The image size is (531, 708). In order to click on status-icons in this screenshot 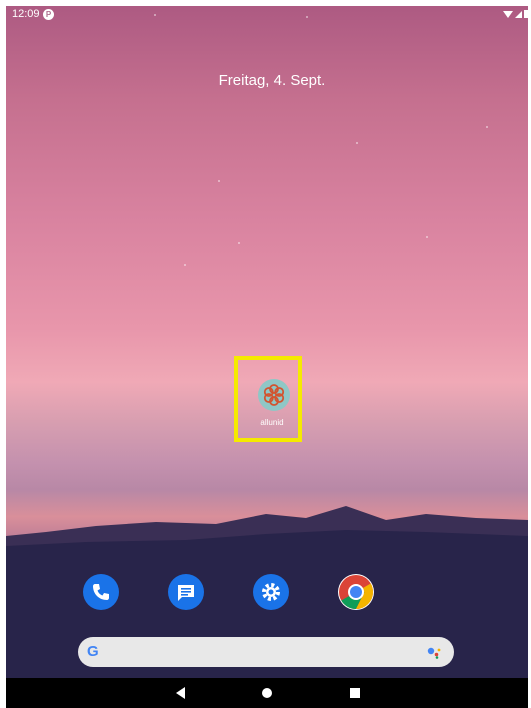, I will do `click(515, 15)`.